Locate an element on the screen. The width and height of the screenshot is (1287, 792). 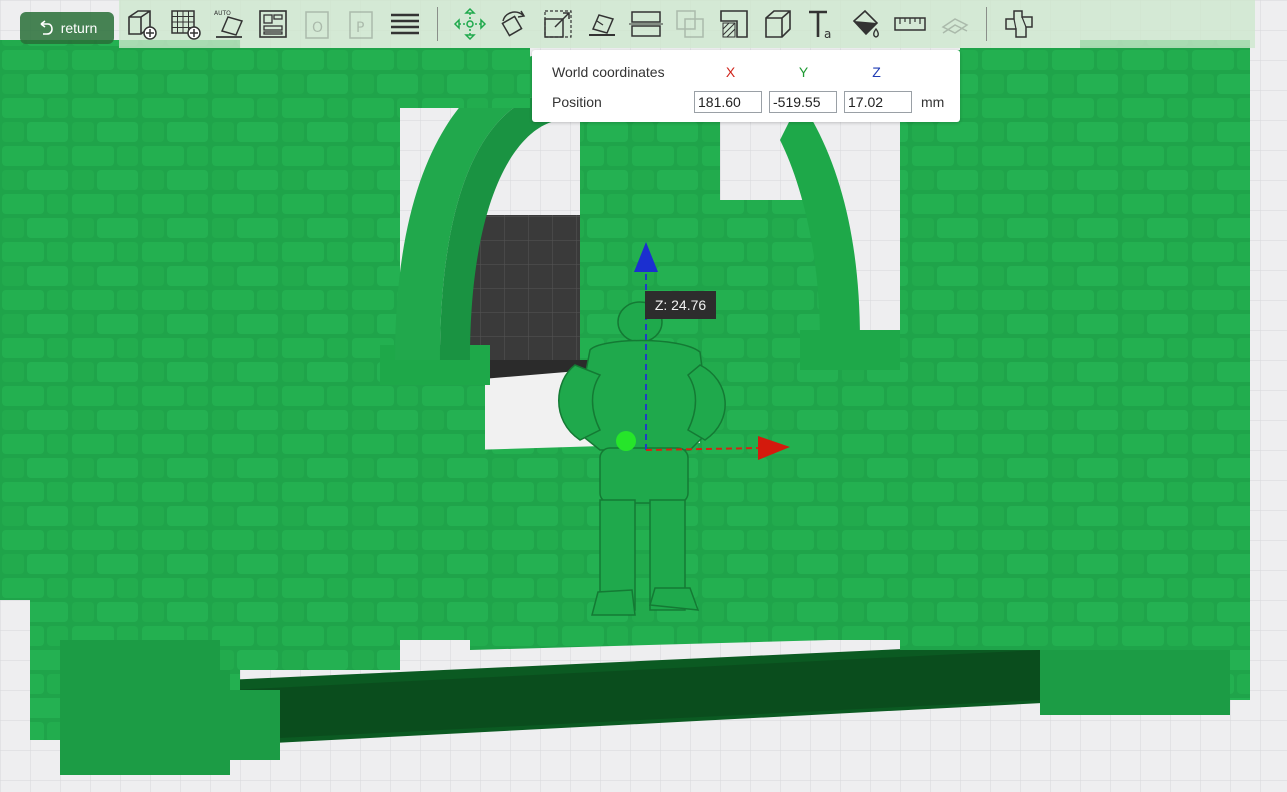
text-button: a is located at coordinates (822, 24).